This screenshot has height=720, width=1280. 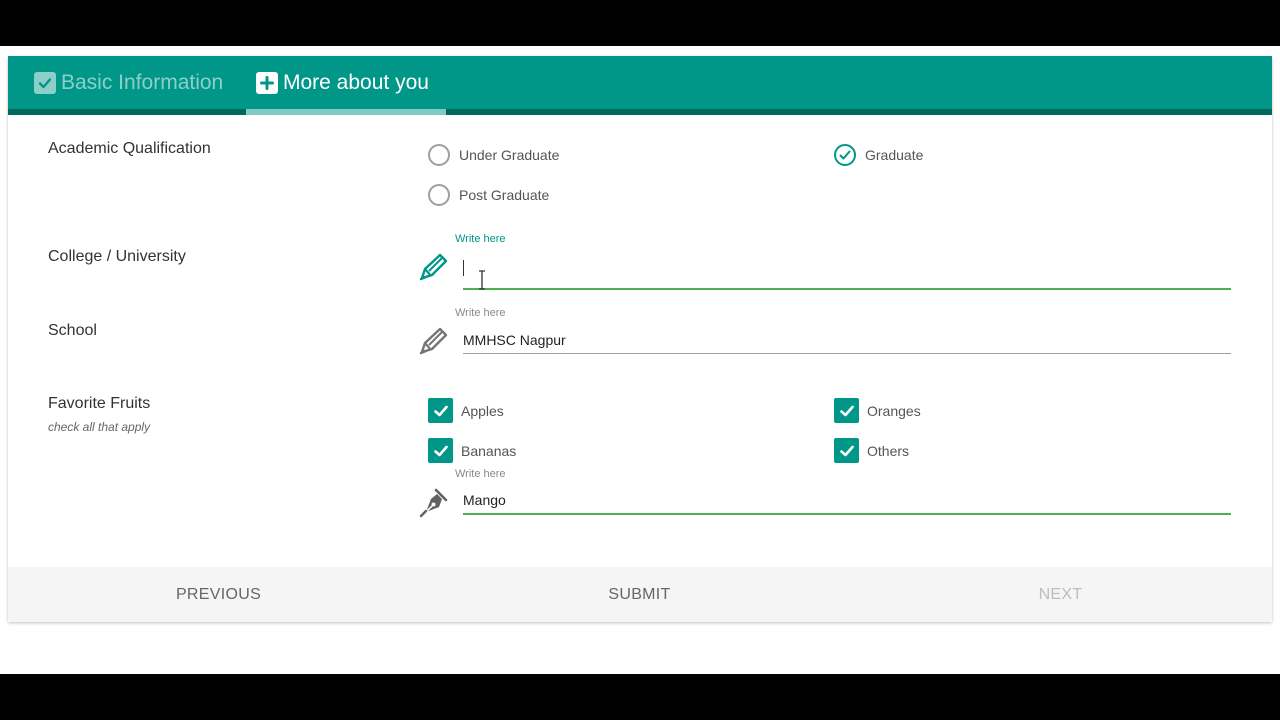 What do you see at coordinates (504, 195) in the screenshot?
I see `radio-label: Post Graduate` at bounding box center [504, 195].